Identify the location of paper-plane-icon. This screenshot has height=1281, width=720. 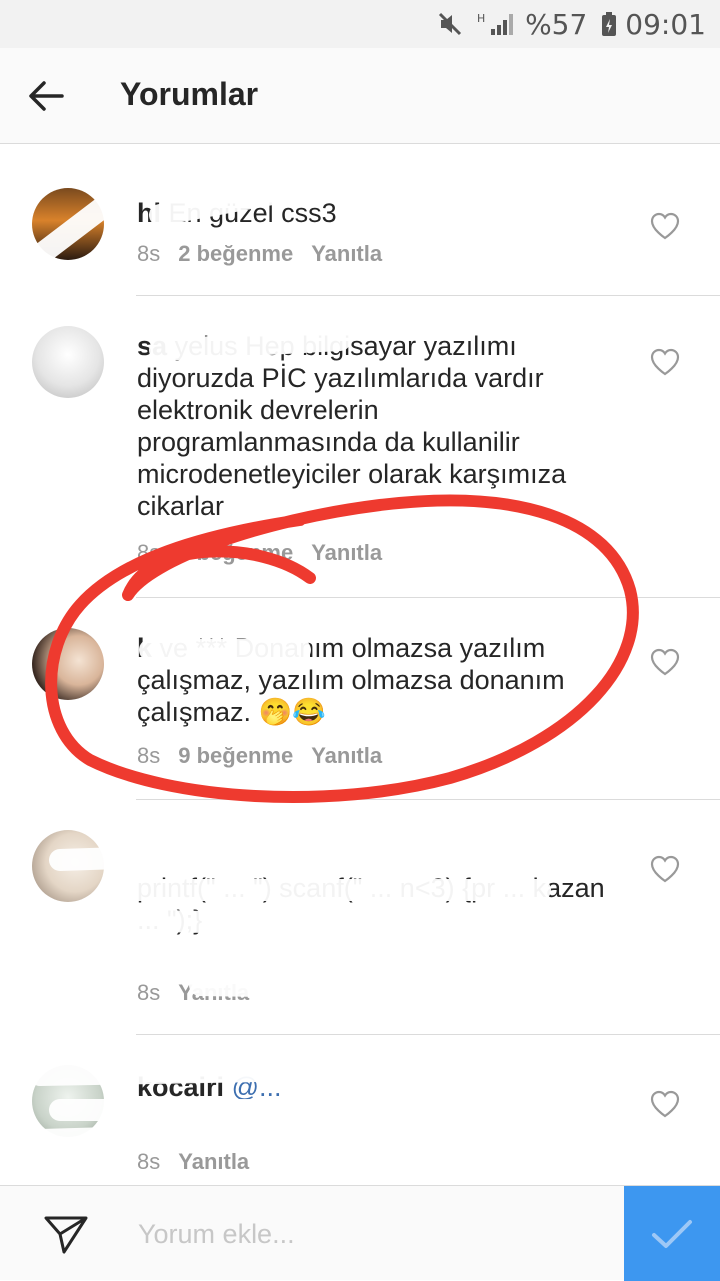
(66, 1235).